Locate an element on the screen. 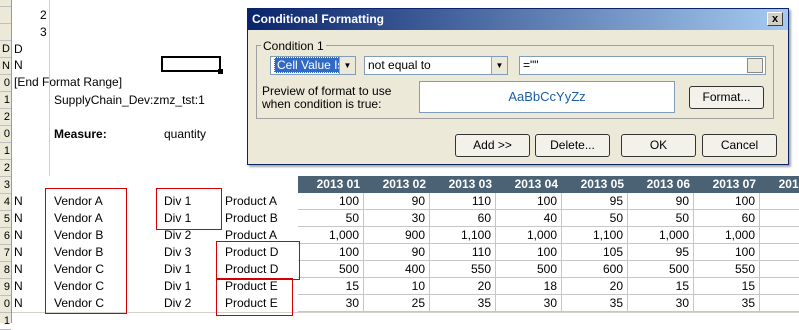  value-cell: 900 is located at coordinates (397, 235).